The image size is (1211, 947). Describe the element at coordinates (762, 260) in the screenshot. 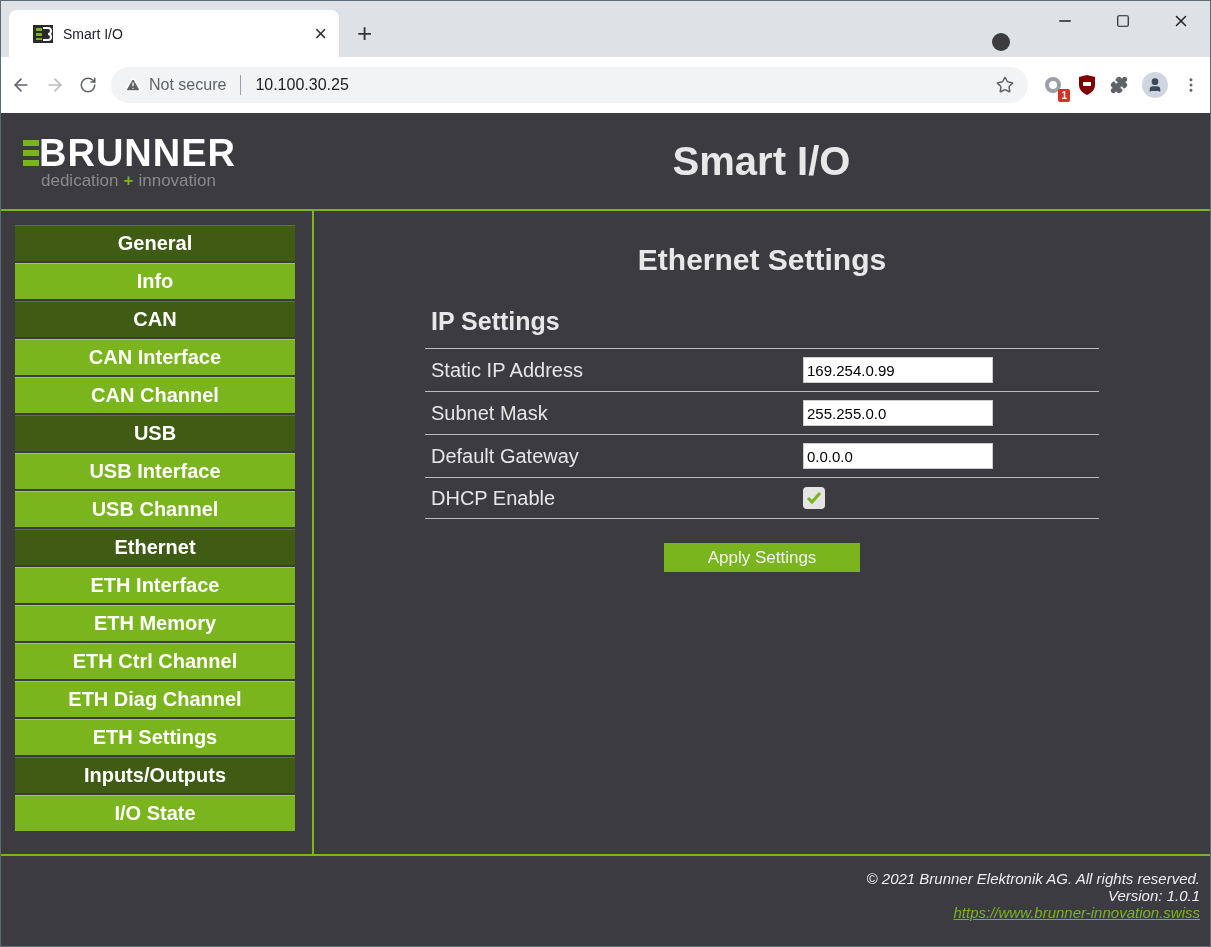

I see `content-title: Ethernet Settings` at that location.